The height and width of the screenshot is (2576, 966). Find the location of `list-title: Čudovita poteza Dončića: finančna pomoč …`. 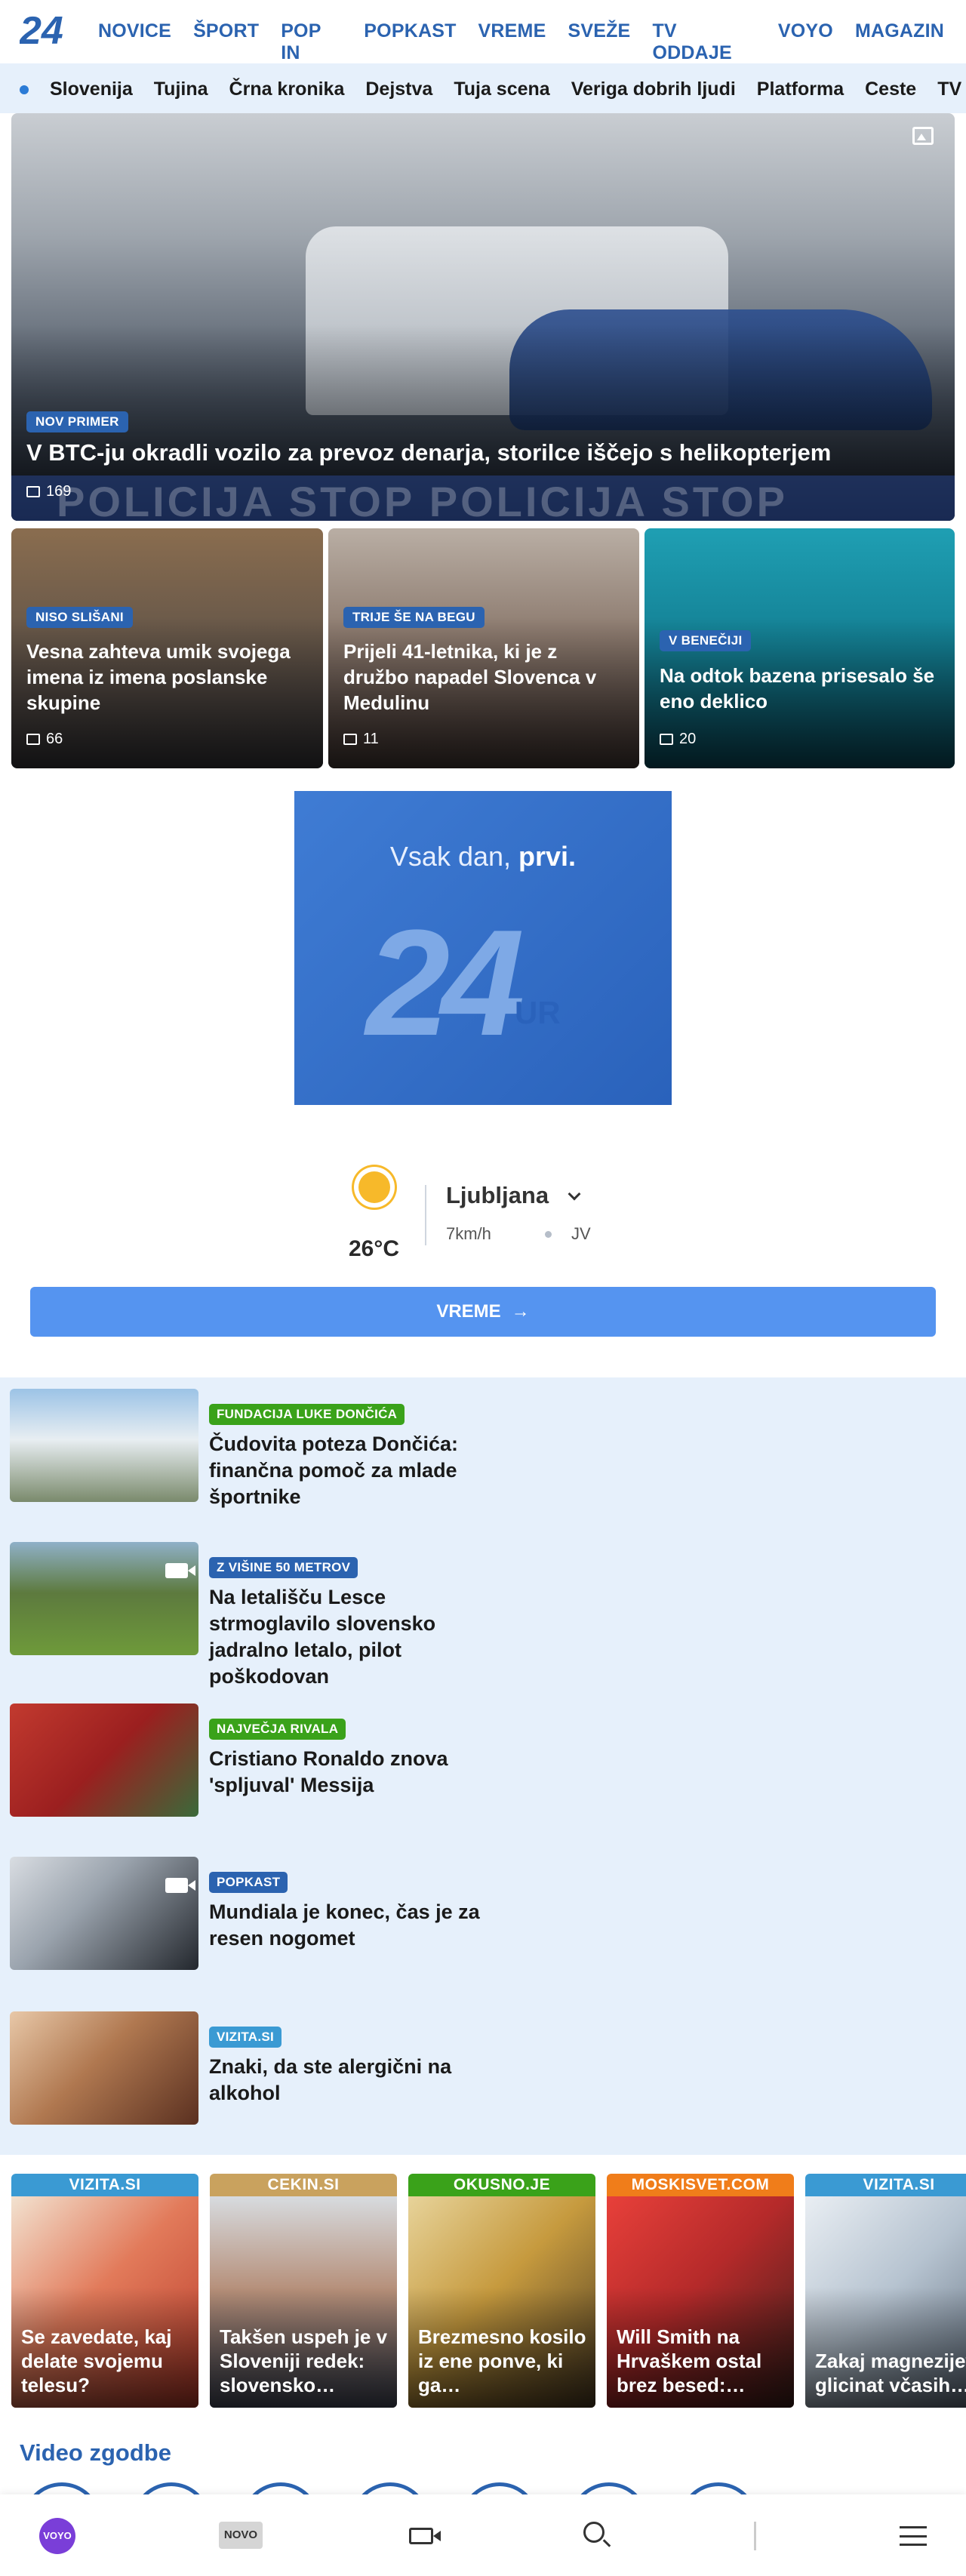

list-title: Čudovita poteza Dončića: finančna pomoč … is located at coordinates (345, 1470).